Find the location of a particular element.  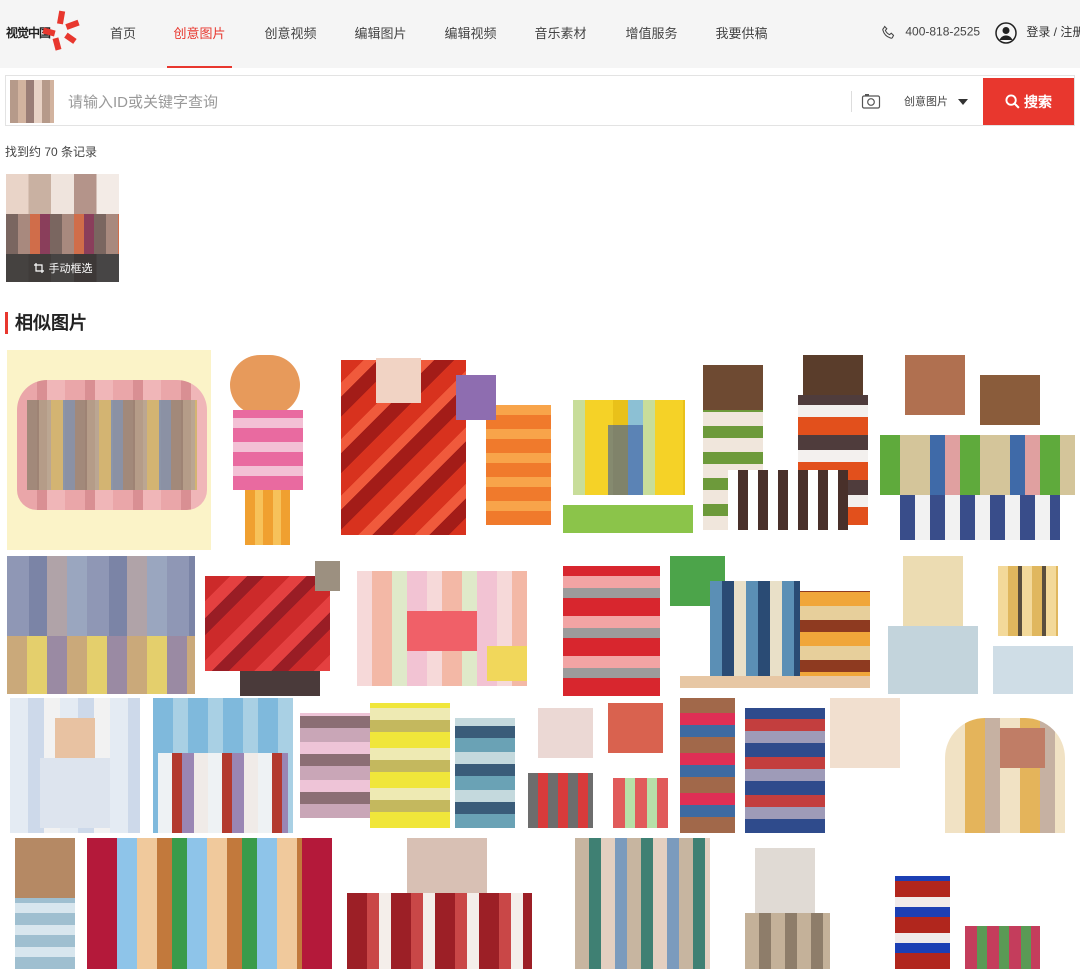

search-divider is located at coordinates (851, 101).